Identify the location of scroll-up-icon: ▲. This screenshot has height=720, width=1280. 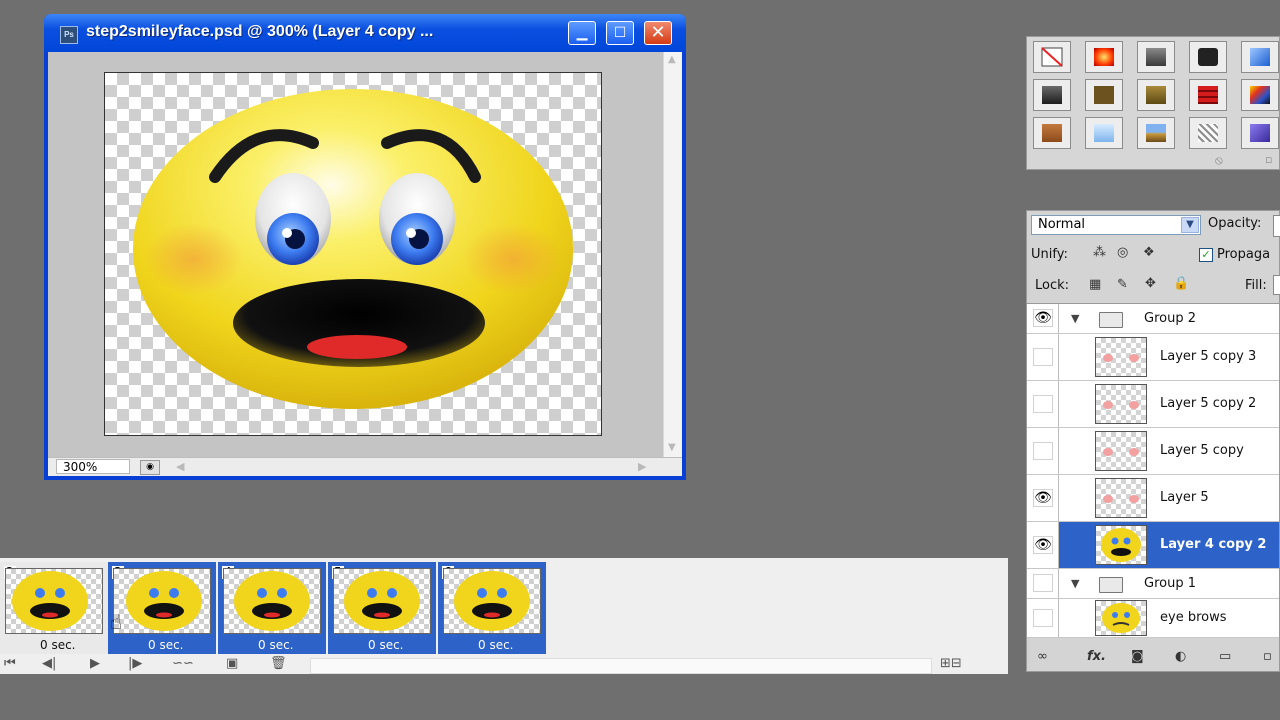
(672, 59).